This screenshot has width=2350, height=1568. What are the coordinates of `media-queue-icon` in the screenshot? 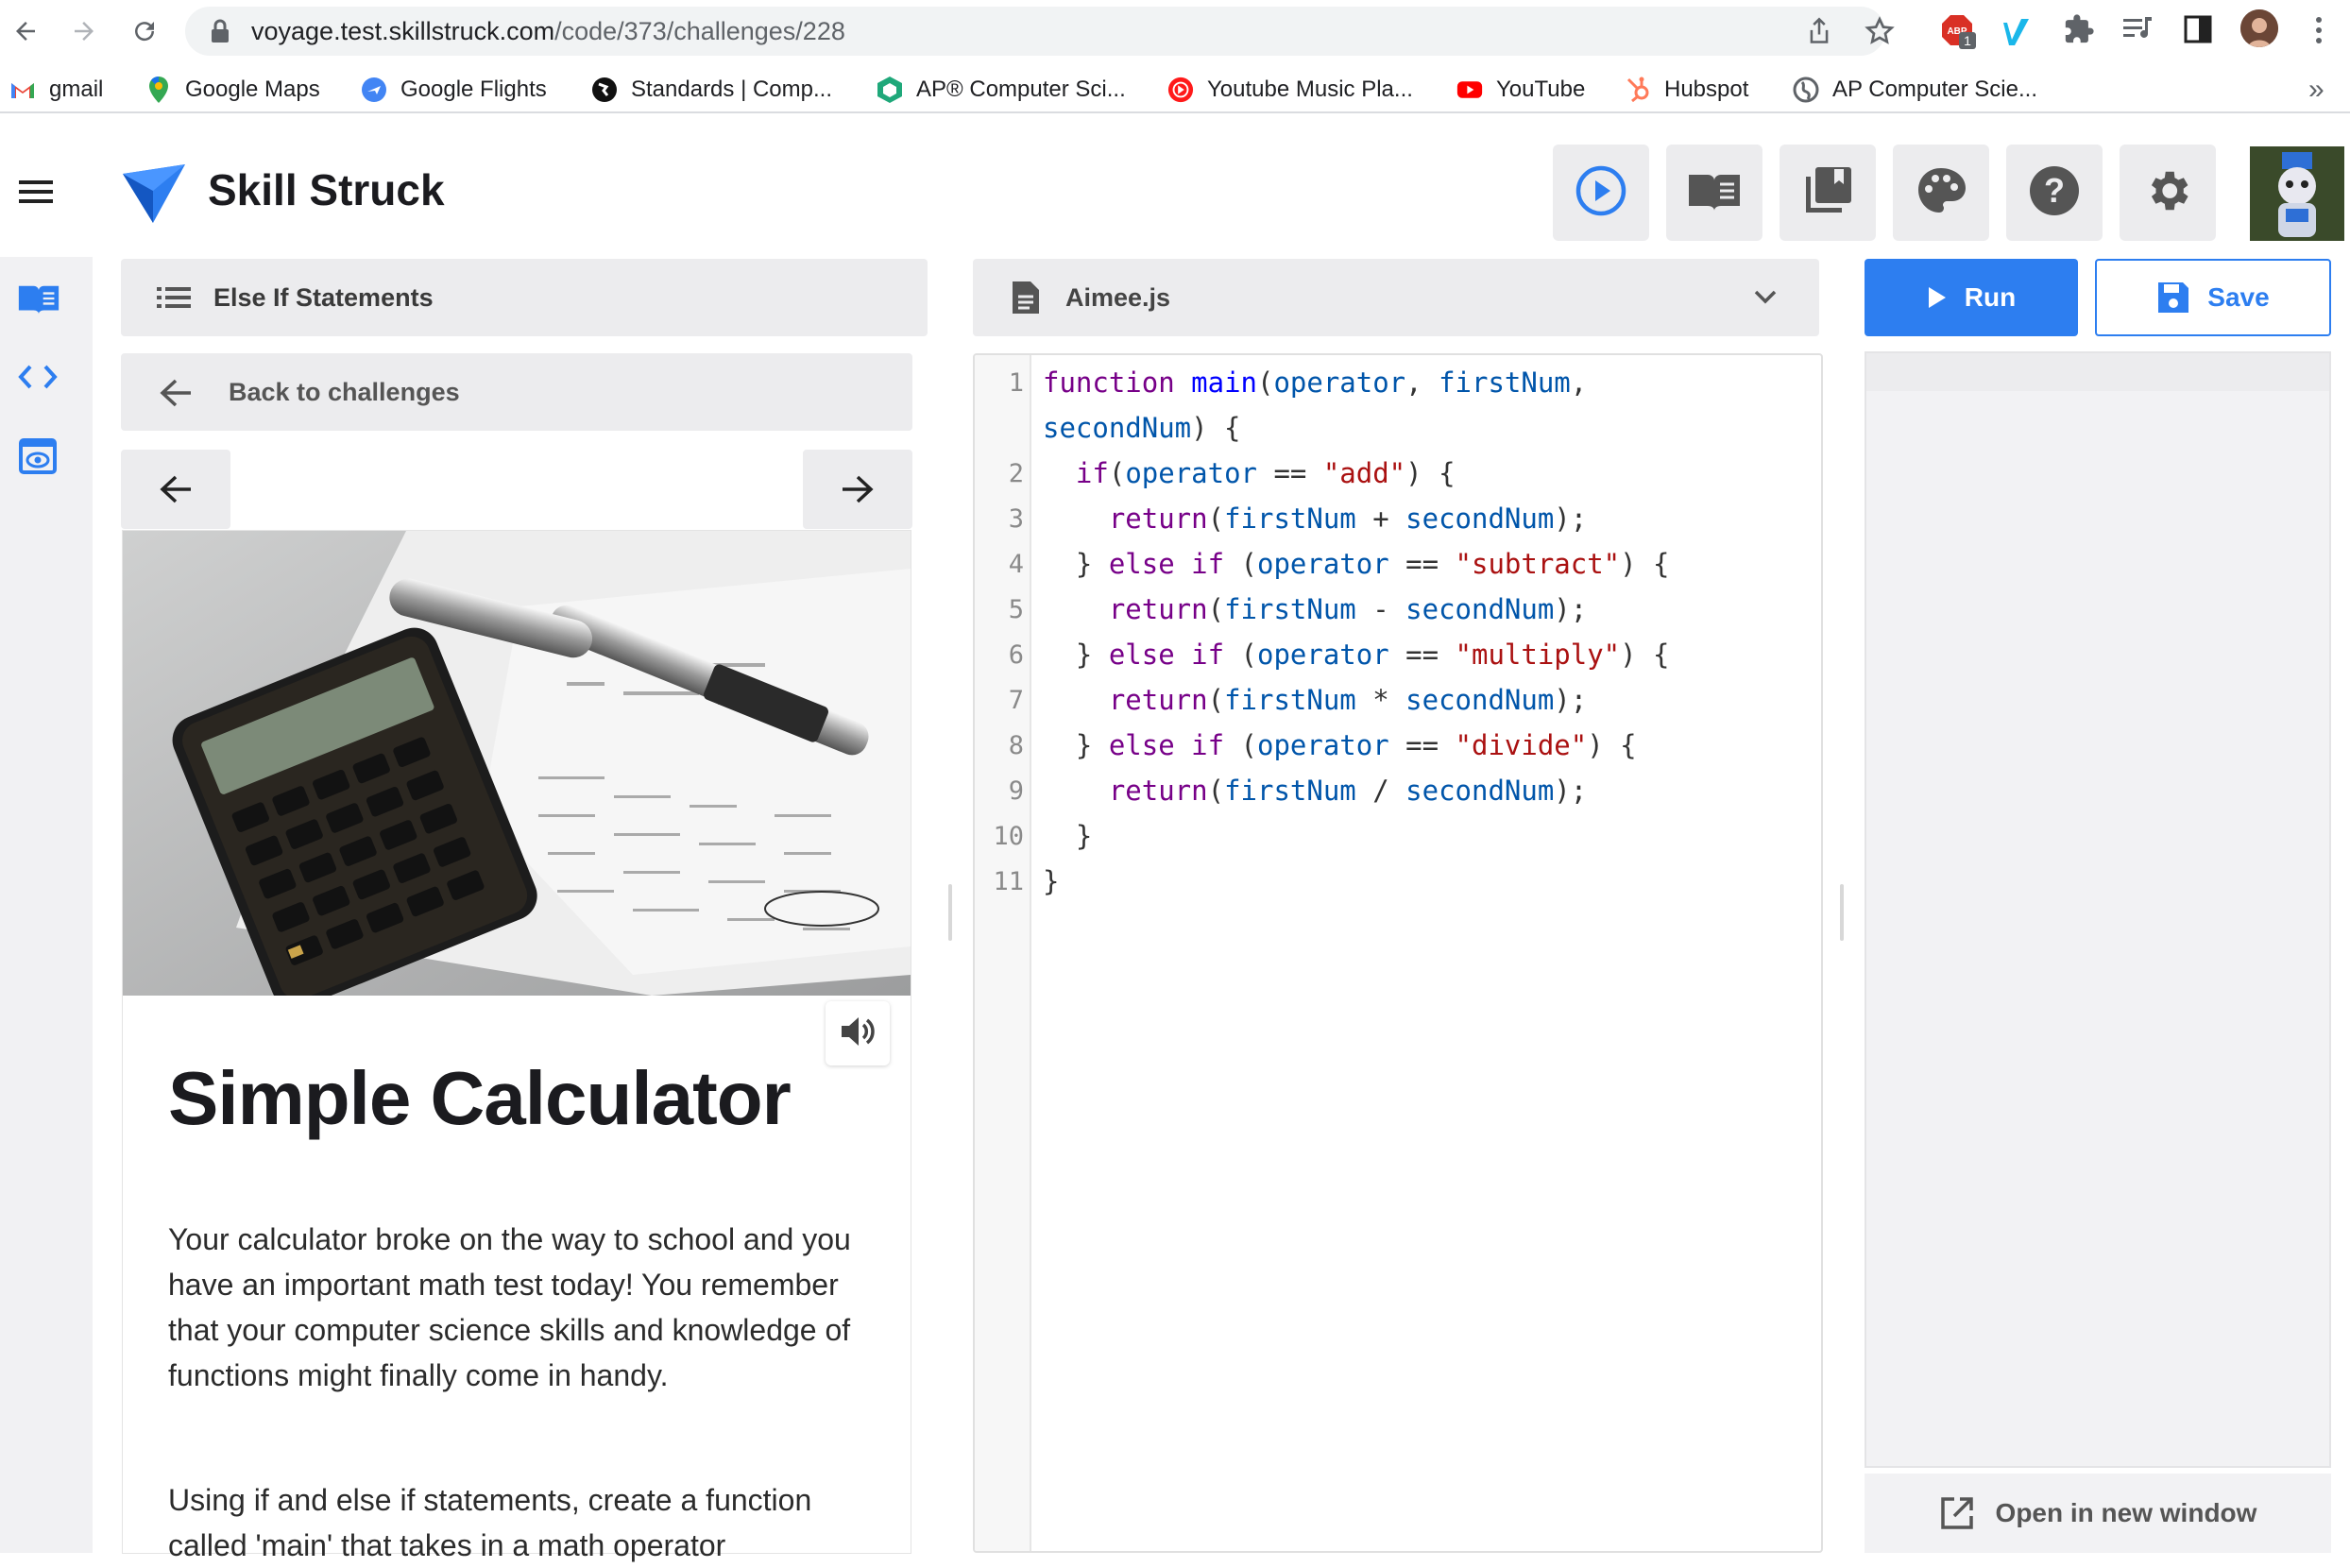 It's located at (2138, 31).